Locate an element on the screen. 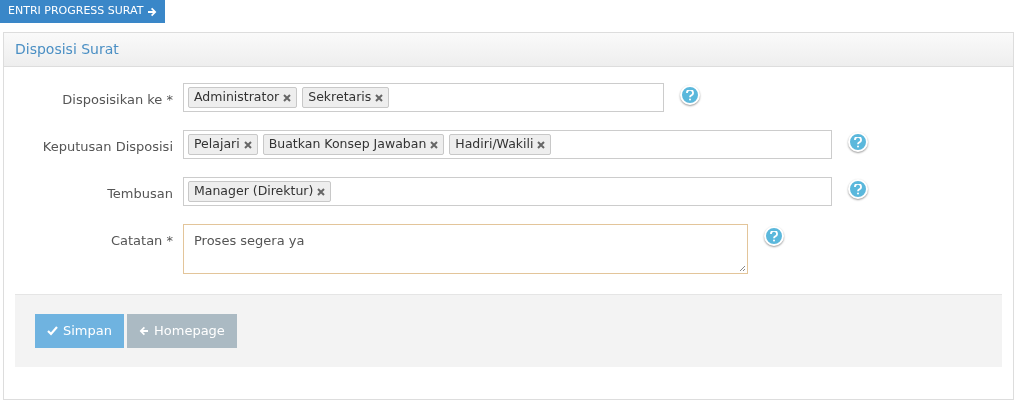 The width and height of the screenshot is (1024, 405). tag-input: Pelajari Buatkan Konsep Jawaban Hadiri/Wakili is located at coordinates (507, 144).